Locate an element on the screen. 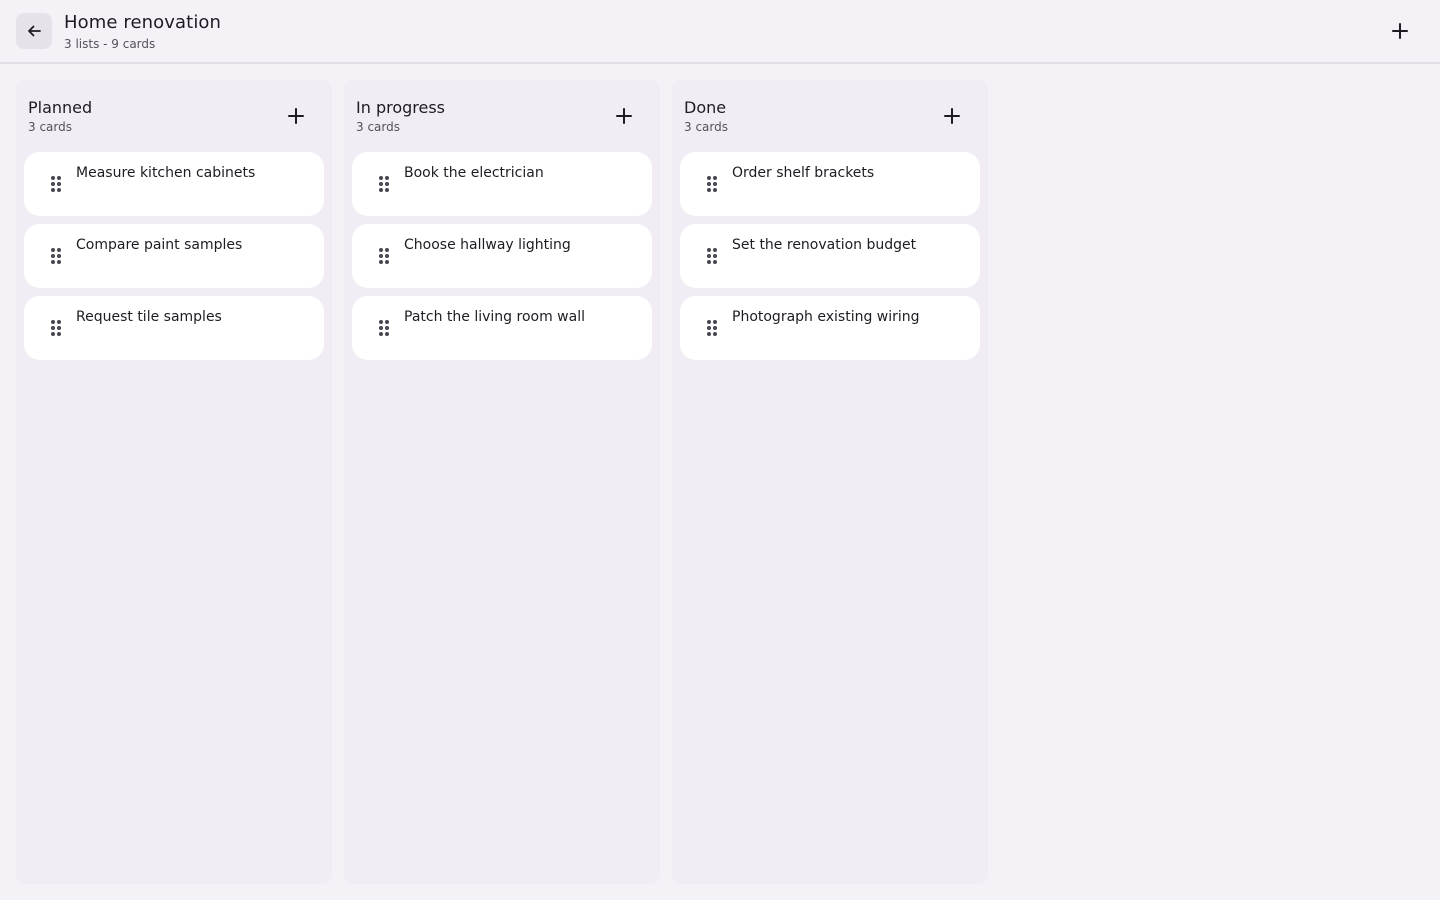 This screenshot has width=1440, height=900. card: Set the renovation budget is located at coordinates (830, 256).